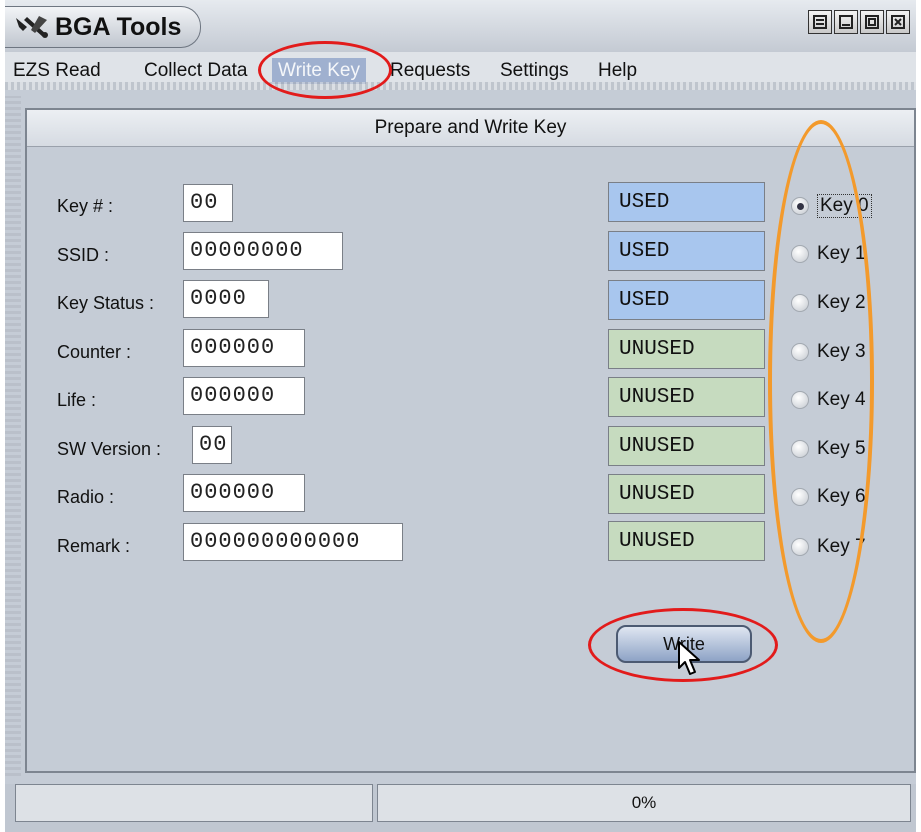  I want to click on radio-key-6: Key 6, so click(828, 497).